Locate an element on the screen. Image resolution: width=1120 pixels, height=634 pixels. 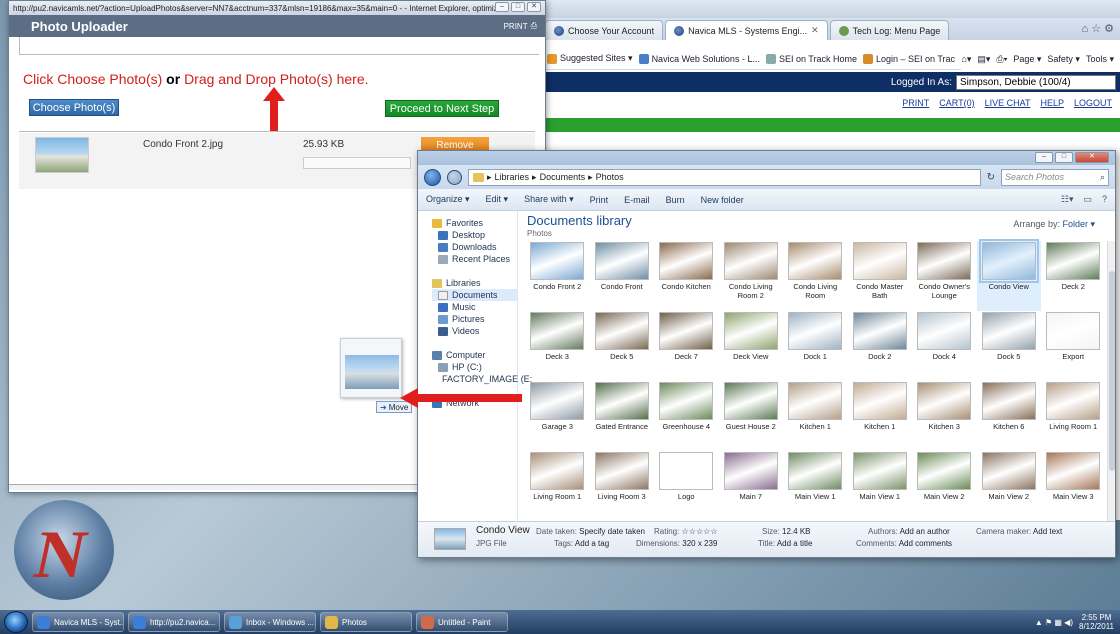
photo-item: Gated Entrance is located at coordinates (622, 416).